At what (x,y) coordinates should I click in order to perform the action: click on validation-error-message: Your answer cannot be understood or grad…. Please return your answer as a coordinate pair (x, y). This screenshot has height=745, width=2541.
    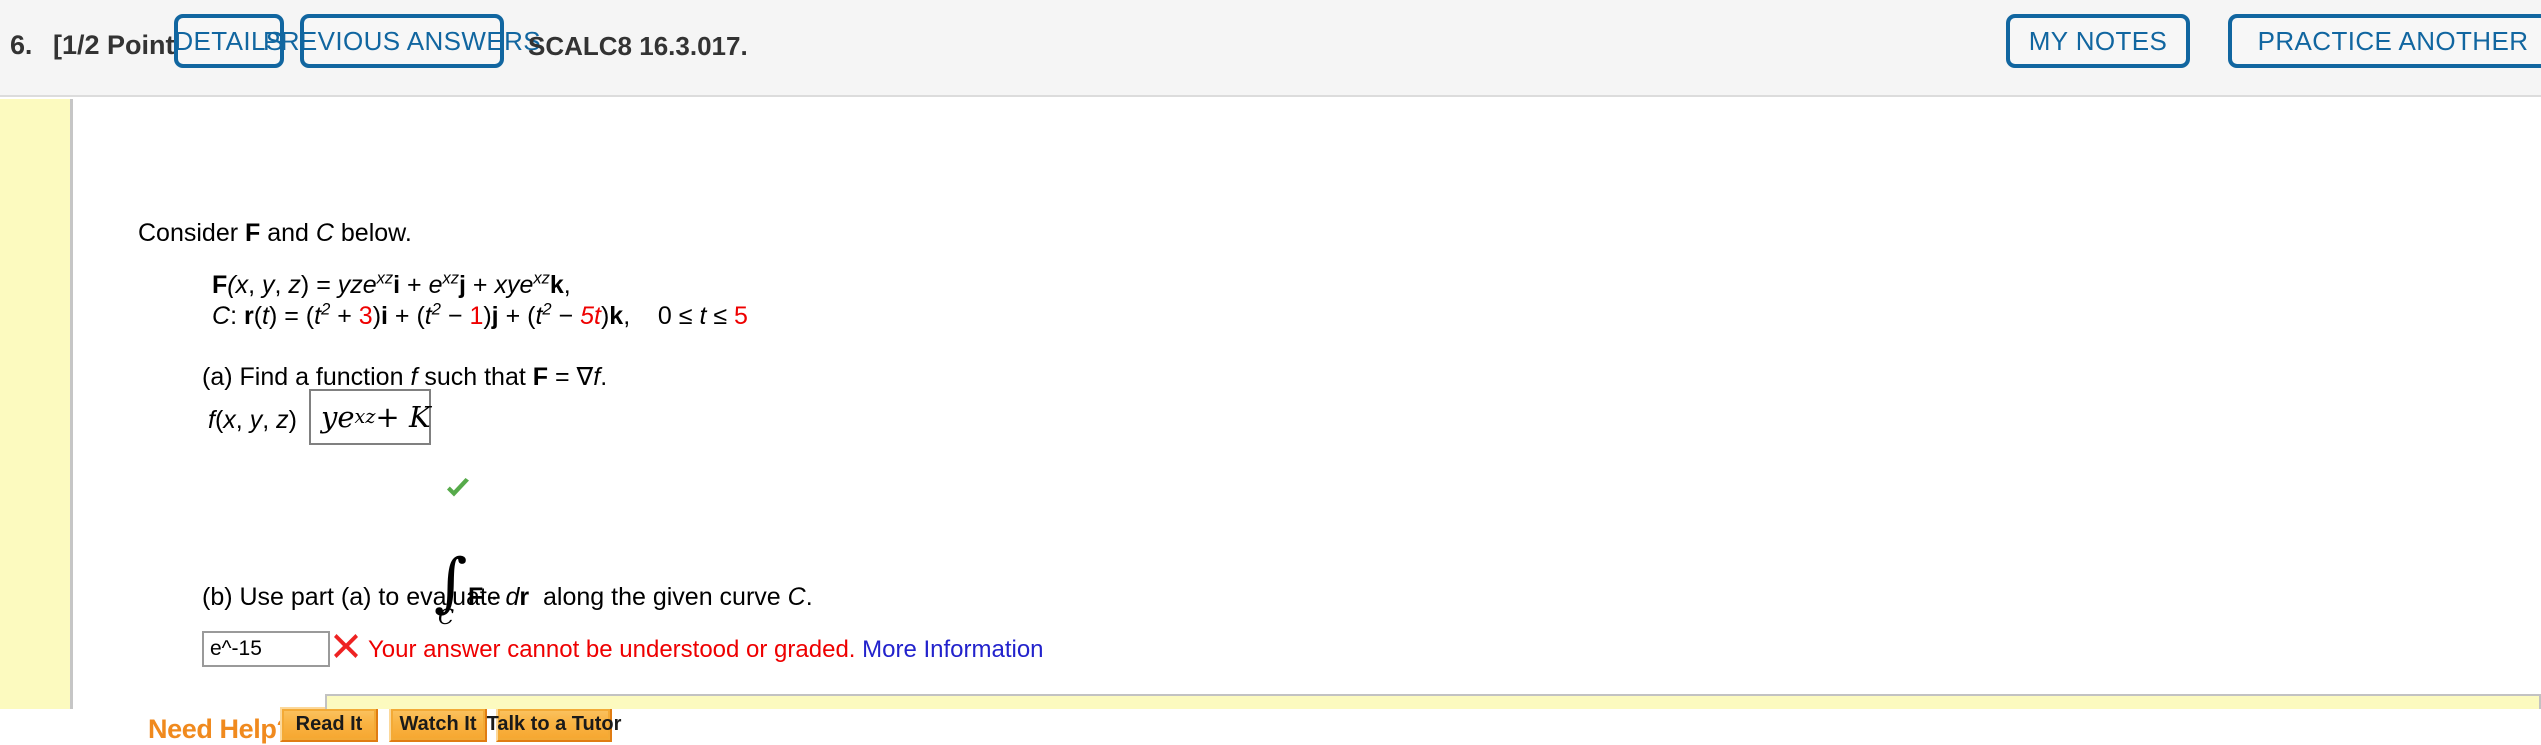
    Looking at the image, I should click on (706, 650).